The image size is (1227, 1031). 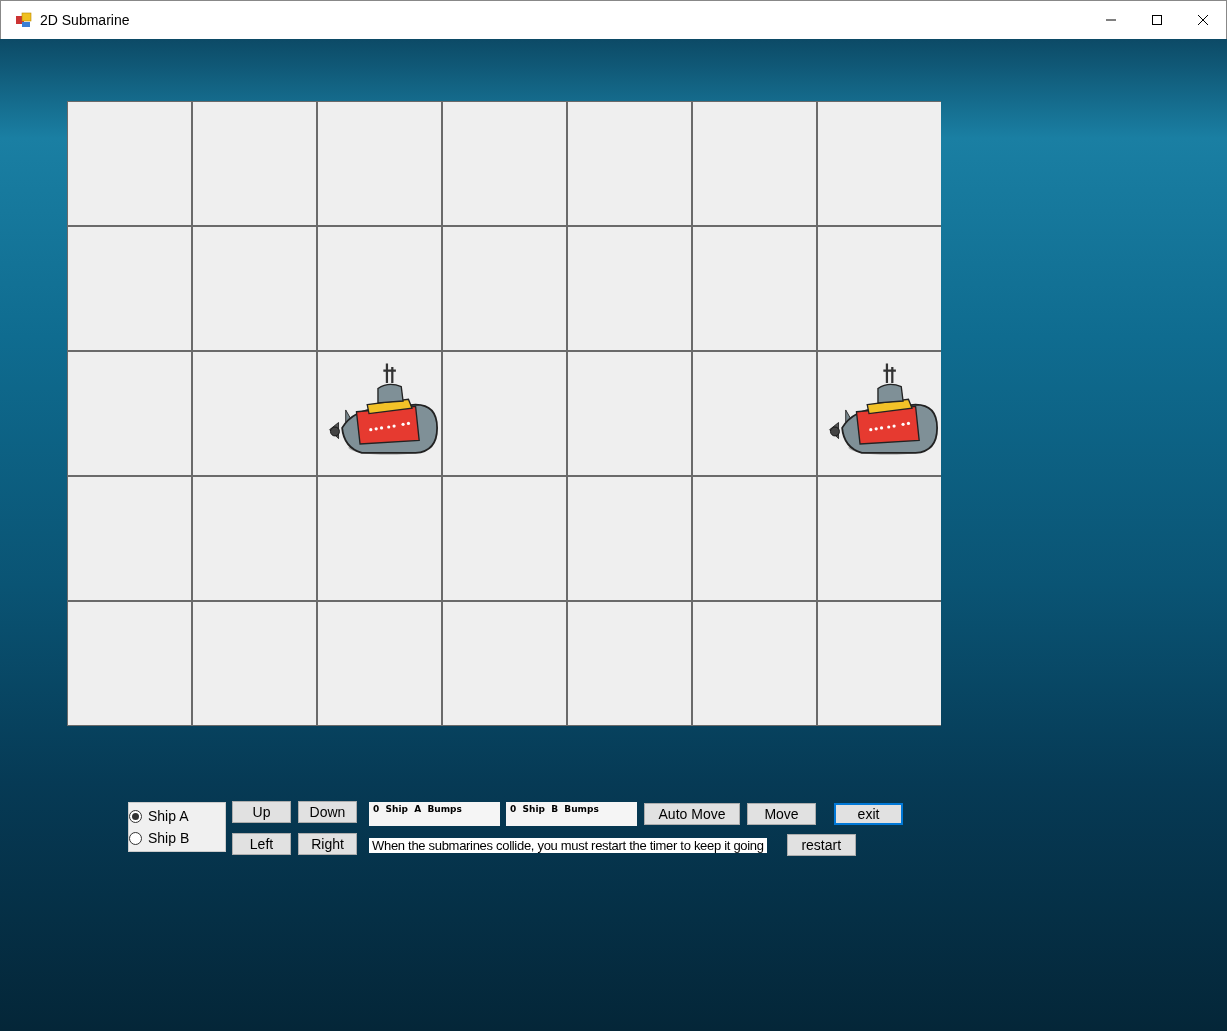 What do you see at coordinates (434, 814) in the screenshot?
I see `bump-counter: 0 Ship A Bumps` at bounding box center [434, 814].